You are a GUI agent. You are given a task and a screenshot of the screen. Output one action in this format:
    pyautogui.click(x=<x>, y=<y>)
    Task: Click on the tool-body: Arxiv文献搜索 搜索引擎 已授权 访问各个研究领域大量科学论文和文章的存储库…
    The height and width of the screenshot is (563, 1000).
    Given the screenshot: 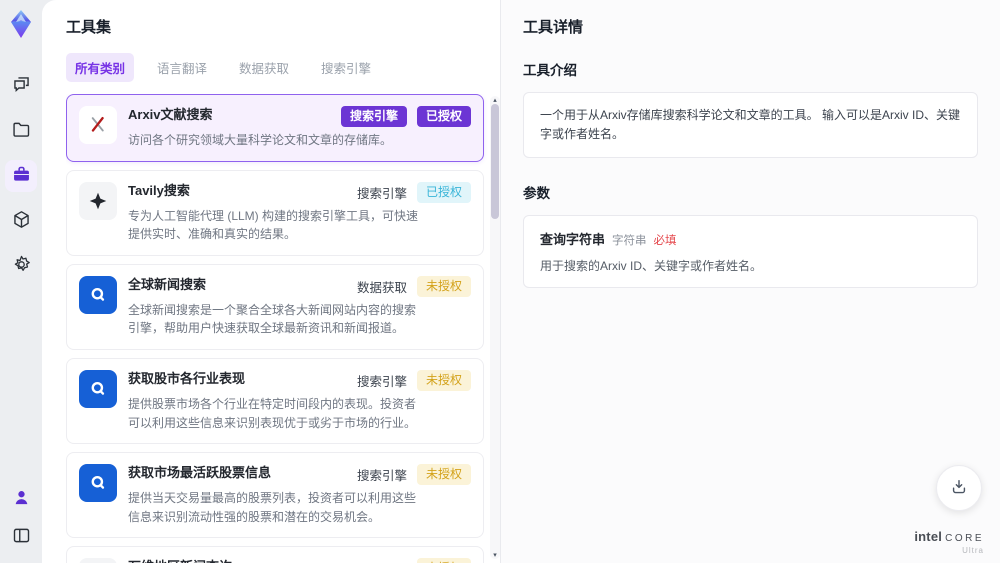 What is the action you would take?
    pyautogui.click(x=299, y=128)
    